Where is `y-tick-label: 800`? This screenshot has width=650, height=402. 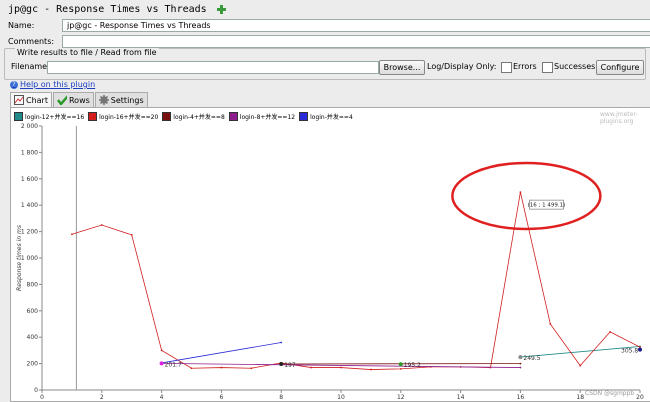
y-tick-label: 800 is located at coordinates (33, 284).